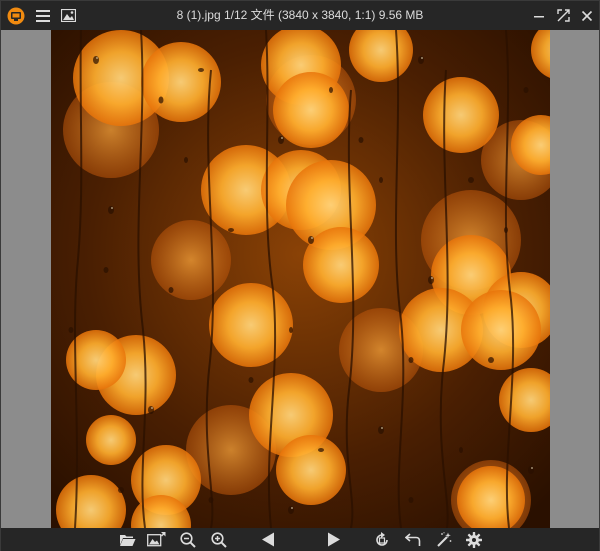 Image resolution: width=600 pixels, height=551 pixels. I want to click on undo-icon, so click(413, 539).